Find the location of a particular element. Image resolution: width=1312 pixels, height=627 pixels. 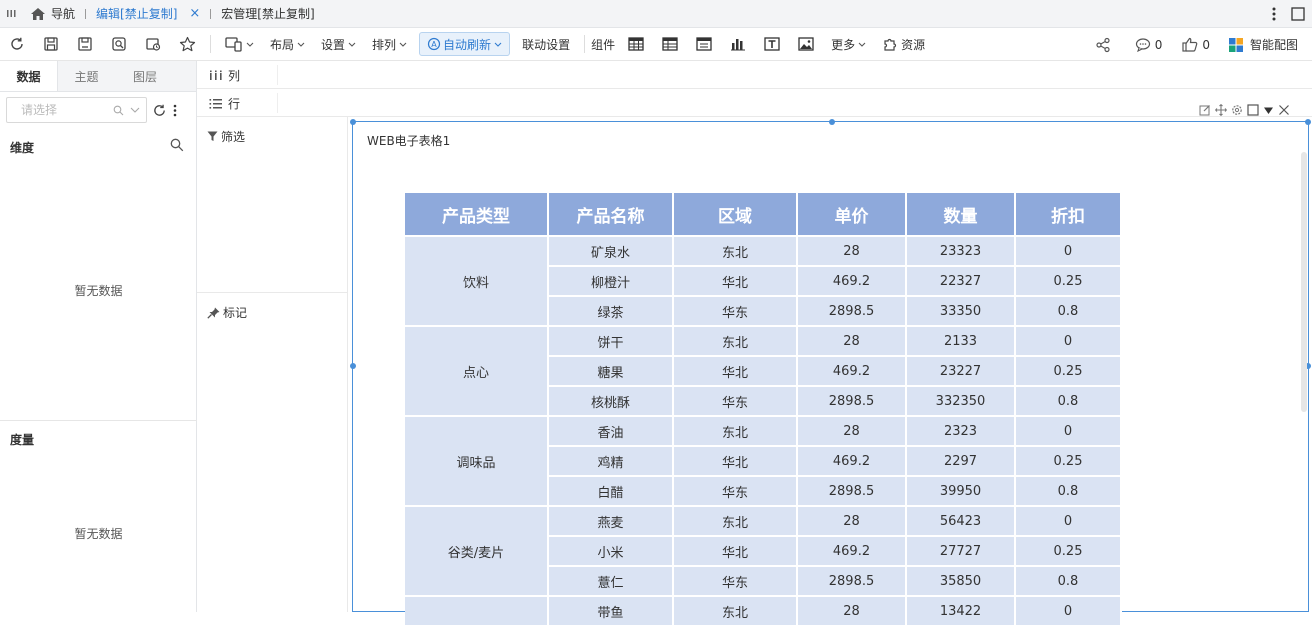

table-cell: 469.2 is located at coordinates (852, 462).